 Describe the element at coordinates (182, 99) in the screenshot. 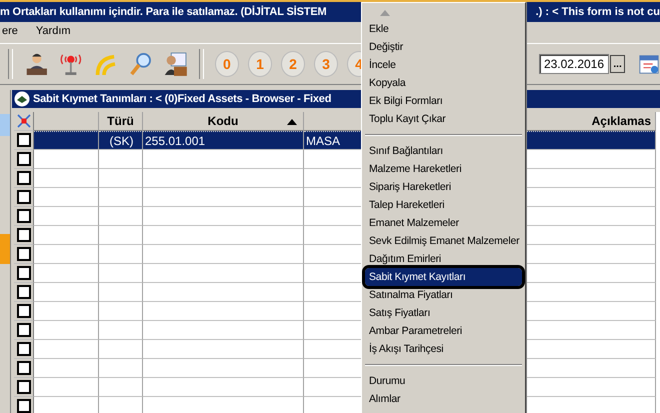

I see `subwindow-title: Sabit Kıymet Tanımları : < (0)Fixed Assets - Browser - Fixed` at that location.